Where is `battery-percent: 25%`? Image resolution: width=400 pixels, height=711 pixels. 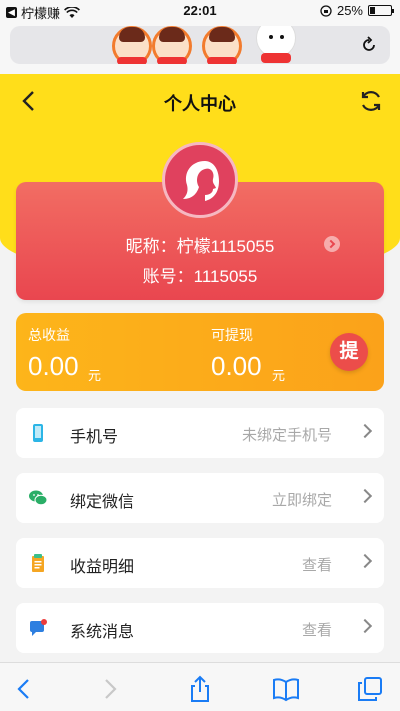
battery-percent: 25% is located at coordinates (349, 10).